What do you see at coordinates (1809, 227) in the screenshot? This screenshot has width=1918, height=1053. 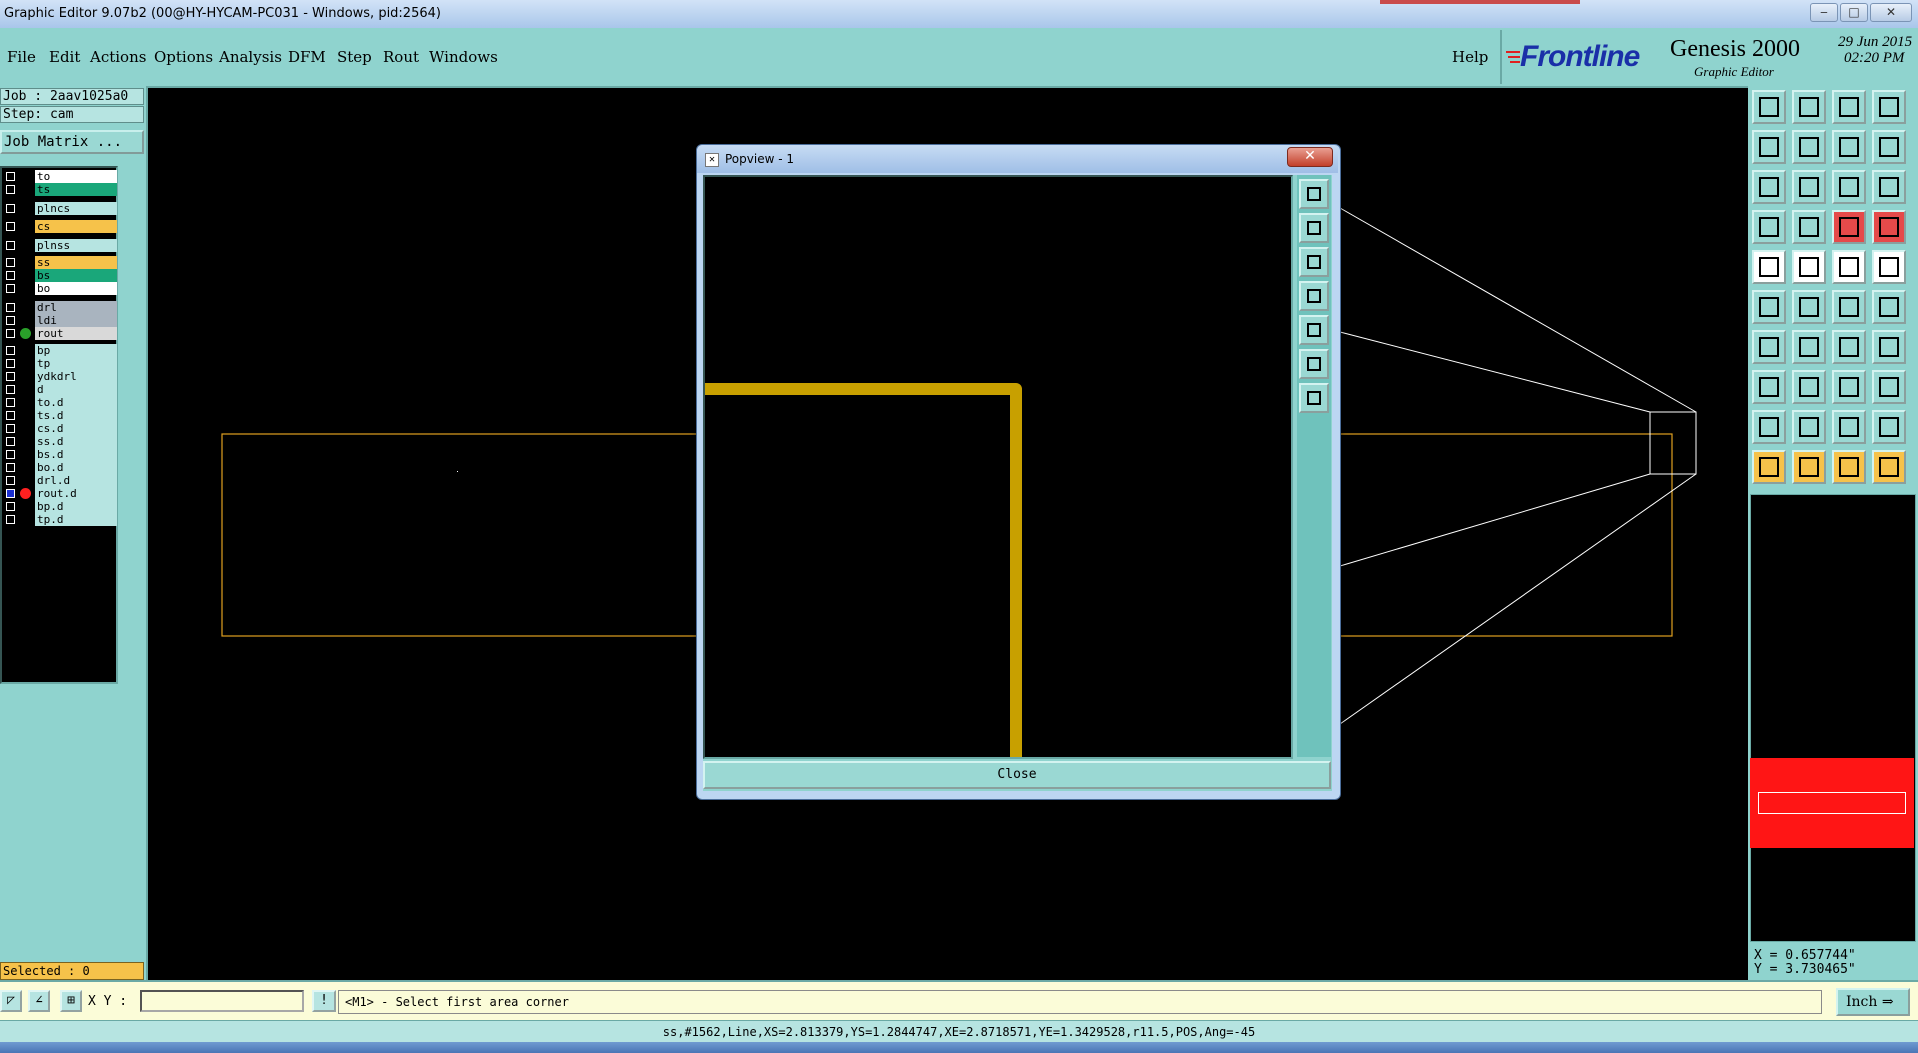 I see `snap-button` at bounding box center [1809, 227].